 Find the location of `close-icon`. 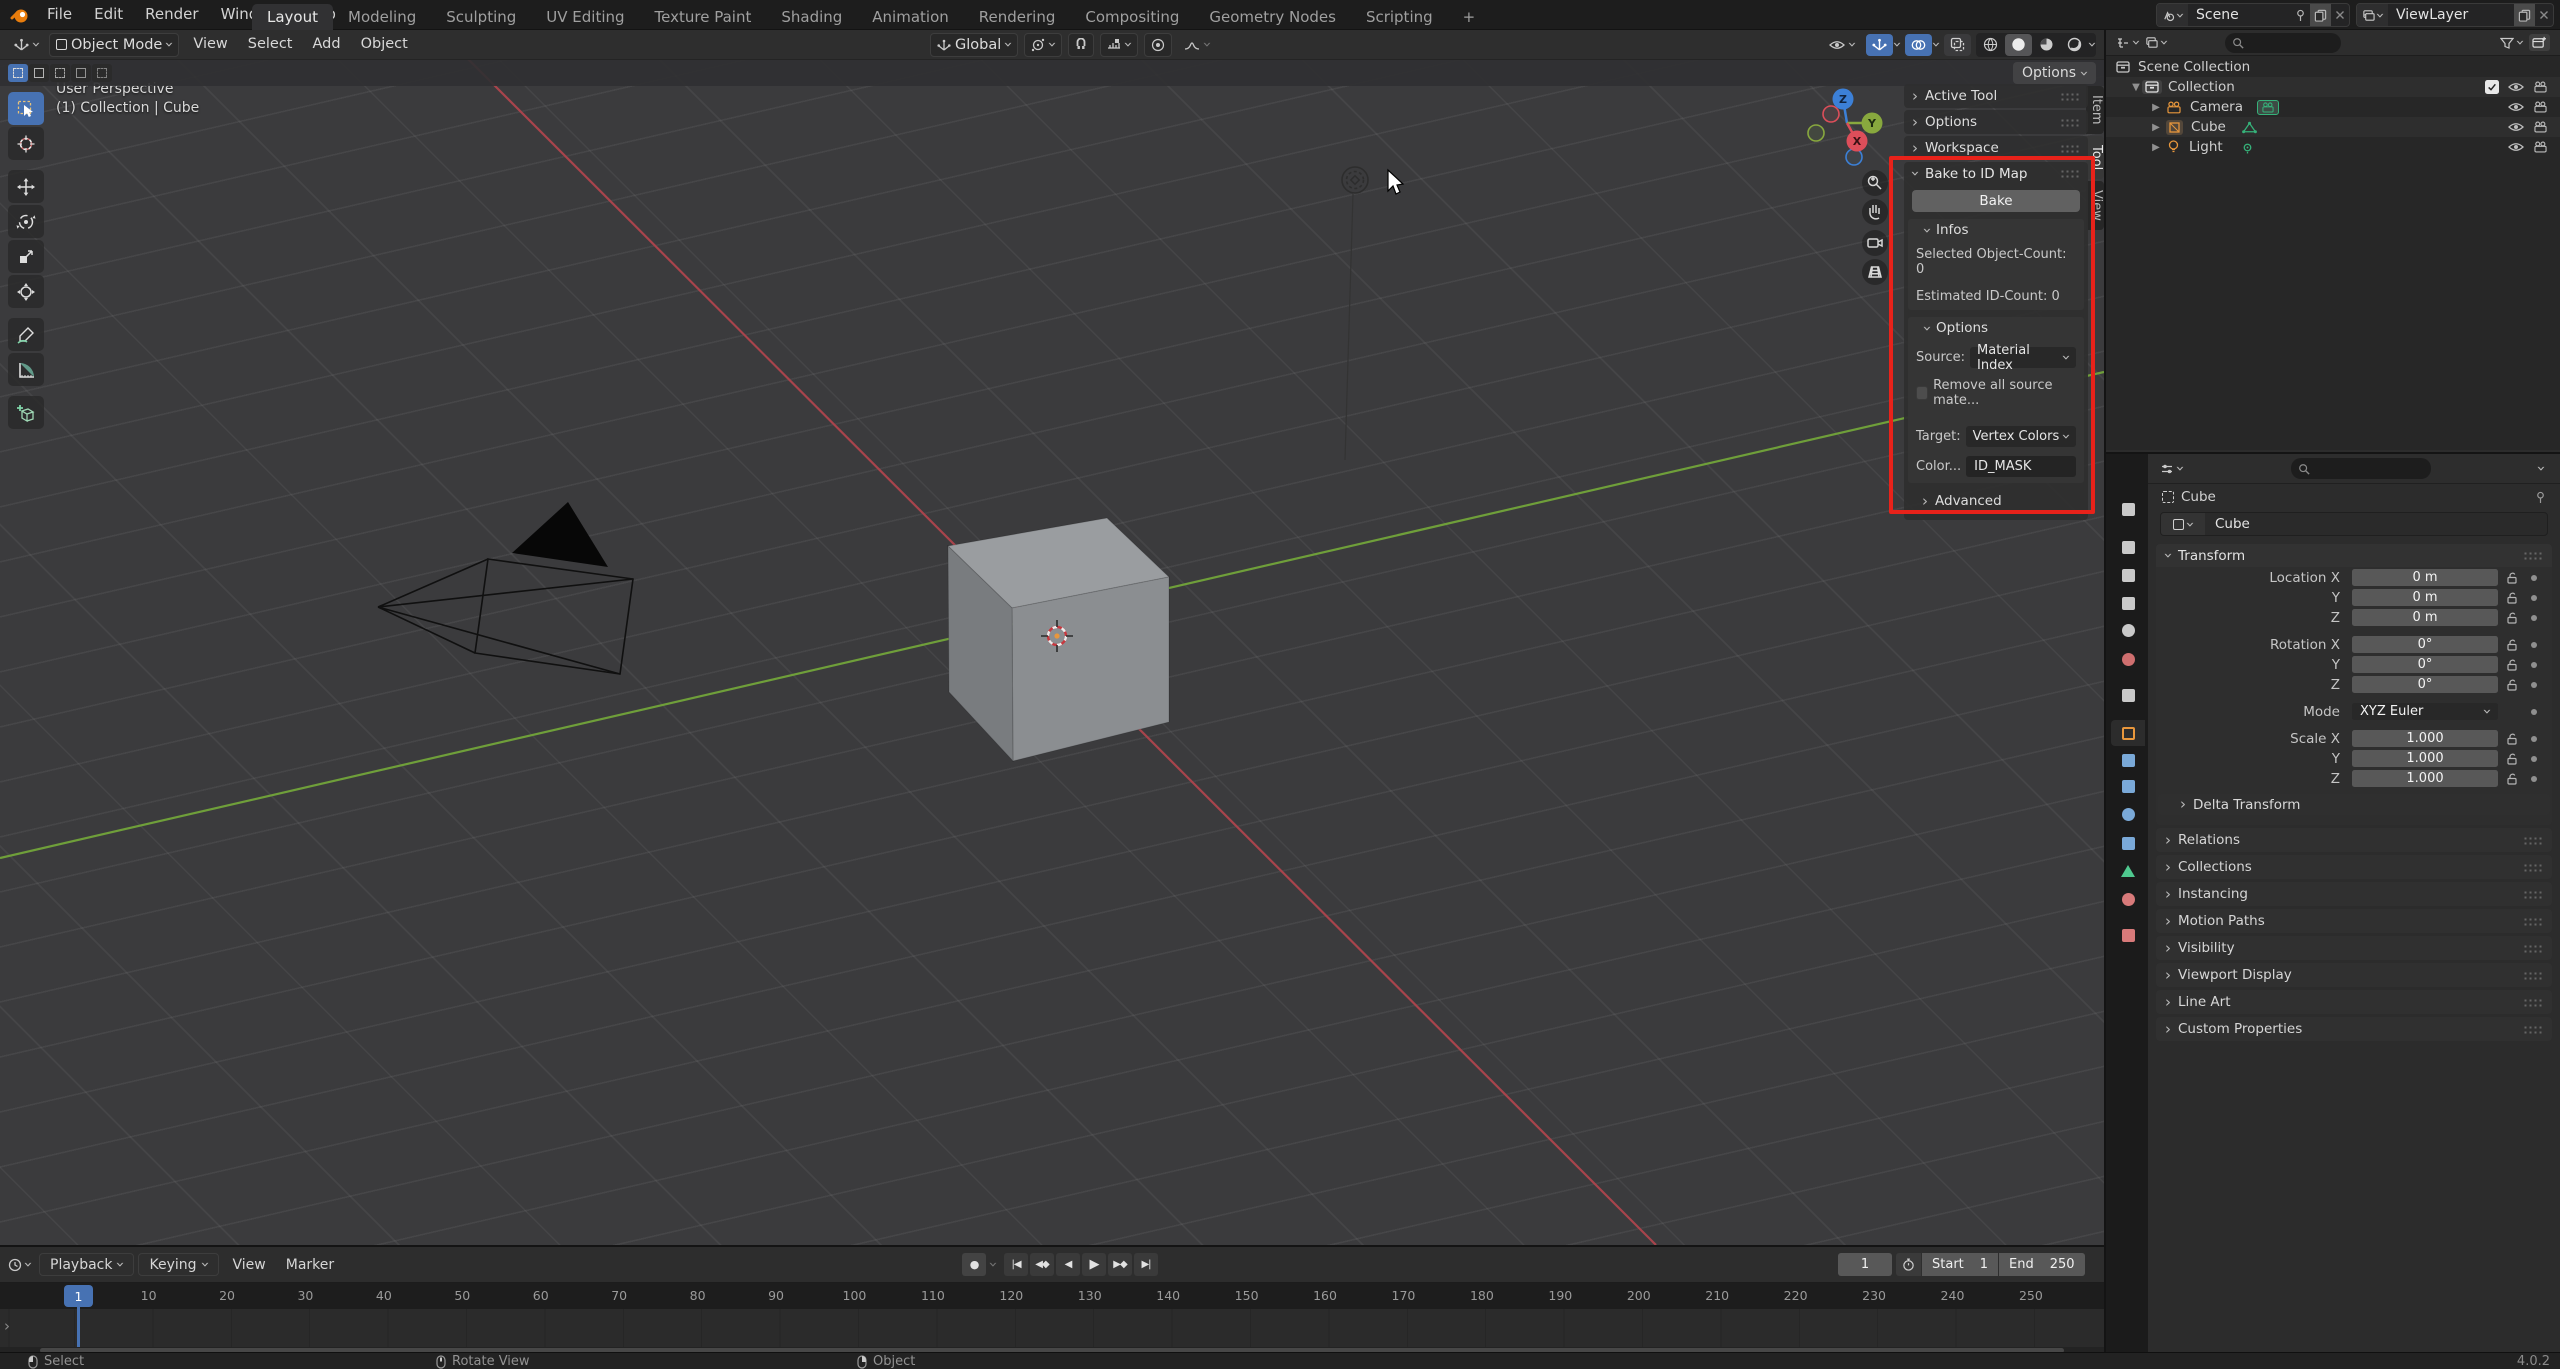

close-icon is located at coordinates (2340, 15).